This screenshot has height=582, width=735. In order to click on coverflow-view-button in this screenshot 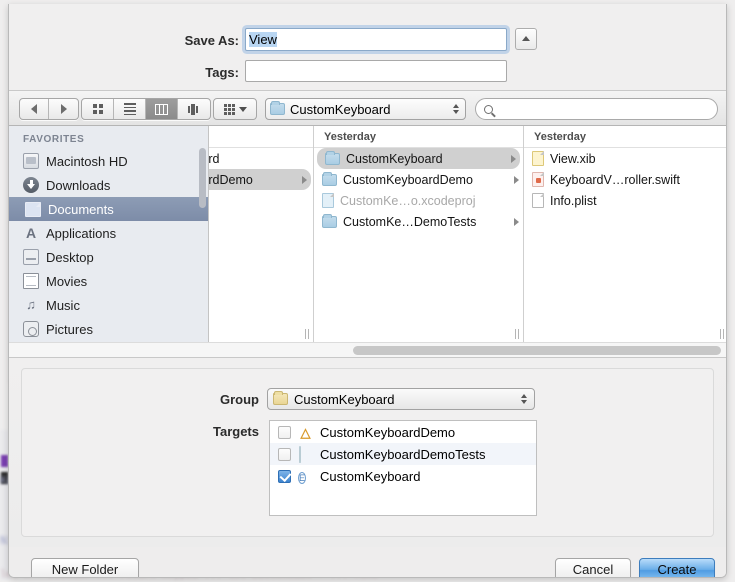, I will do `click(194, 109)`.